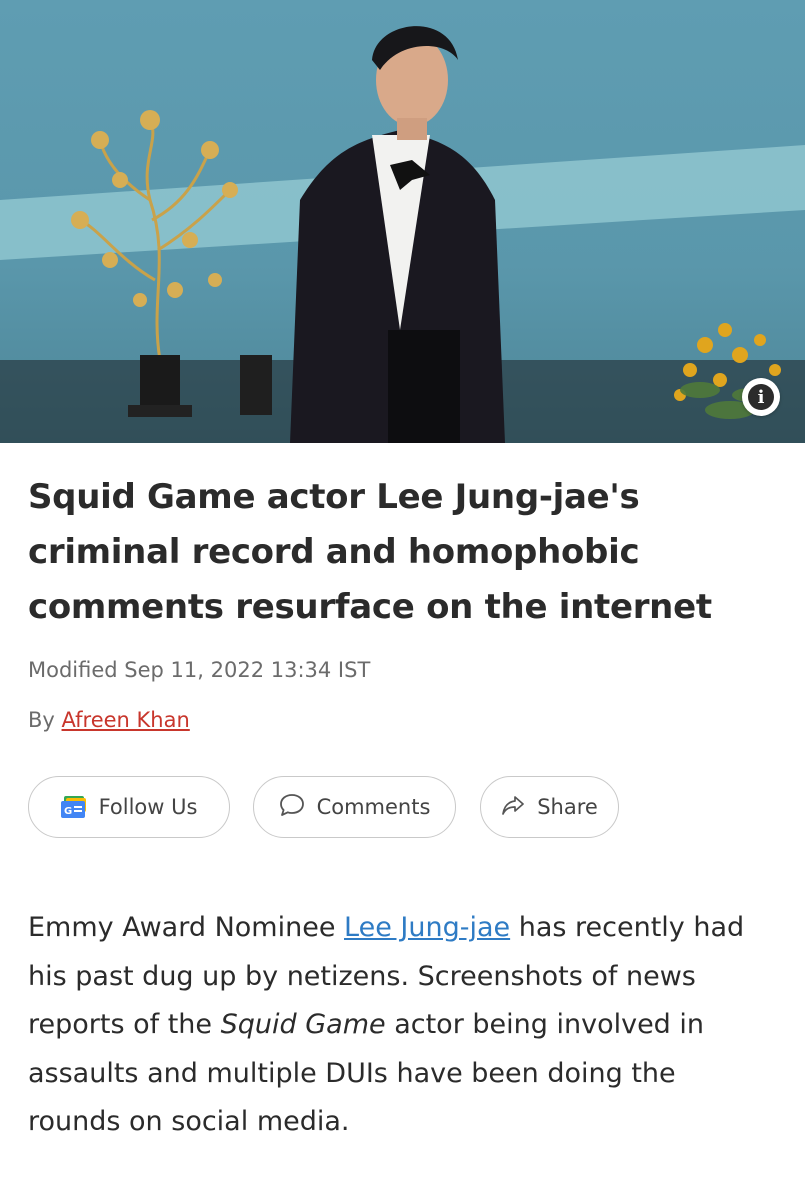  I want to click on share-button: Share, so click(549, 807).